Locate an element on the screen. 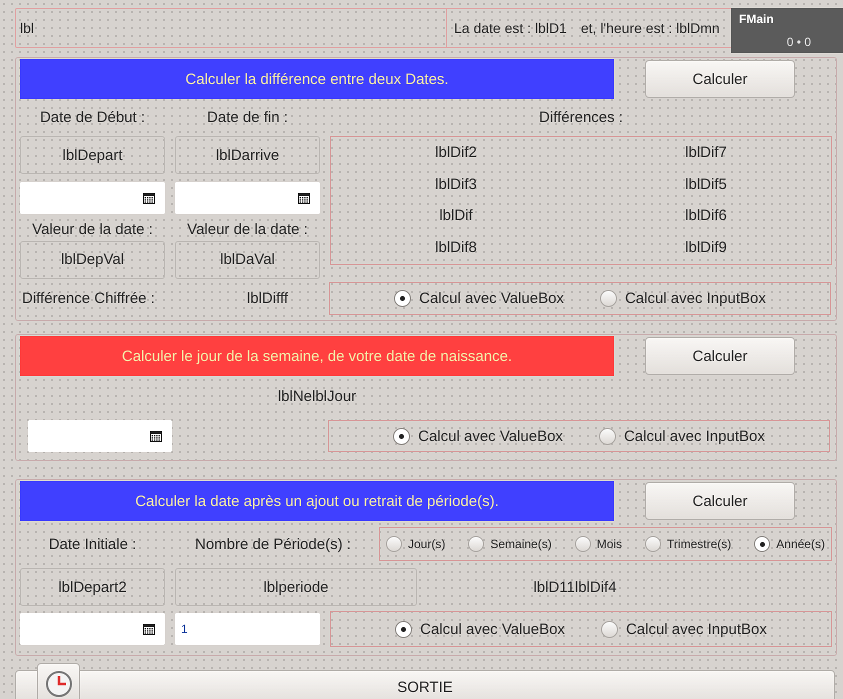 This screenshot has height=699, width=843. radio-option: Année(s) is located at coordinates (789, 544).